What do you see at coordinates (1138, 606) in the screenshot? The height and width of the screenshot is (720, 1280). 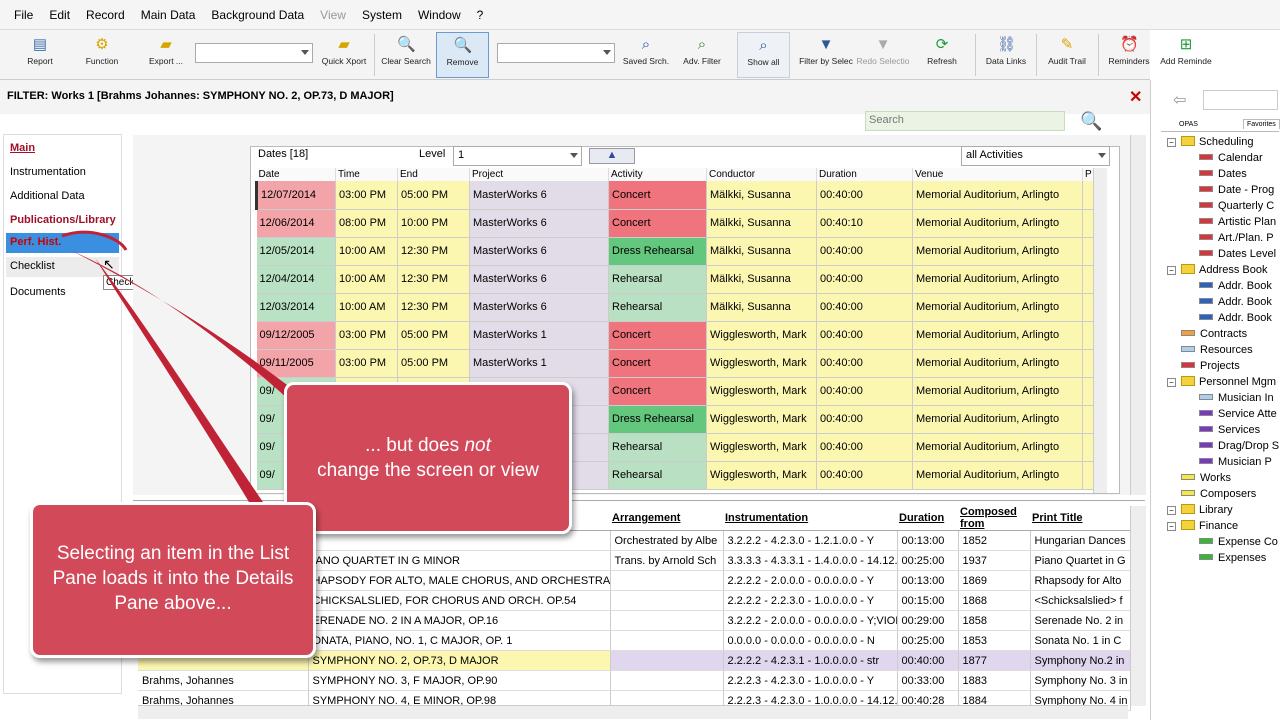 I see `list-scrollbar` at bounding box center [1138, 606].